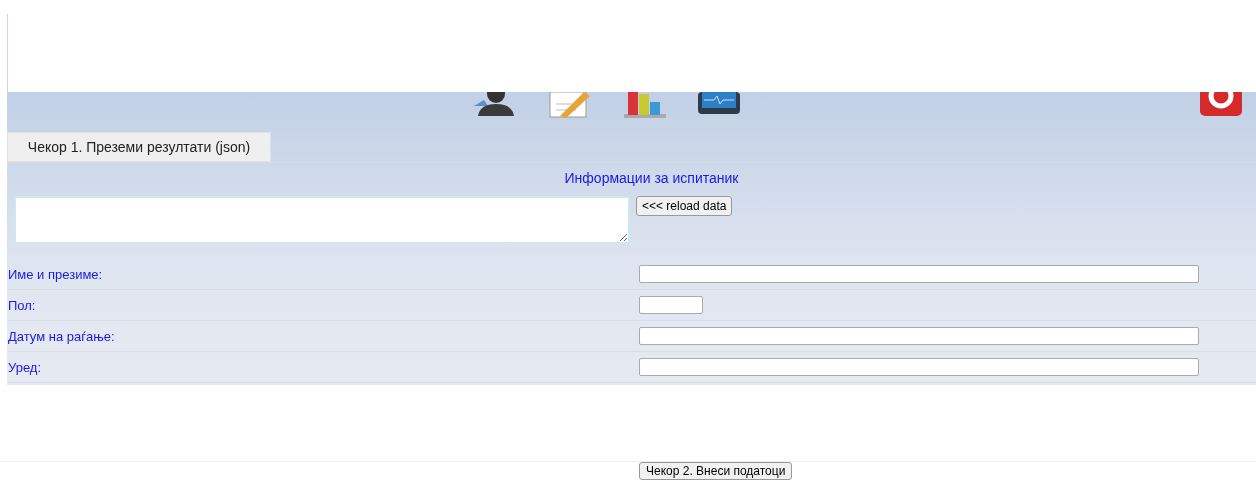 This screenshot has width=1256, height=482. What do you see at coordinates (1221, 104) in the screenshot?
I see `power-icon` at bounding box center [1221, 104].